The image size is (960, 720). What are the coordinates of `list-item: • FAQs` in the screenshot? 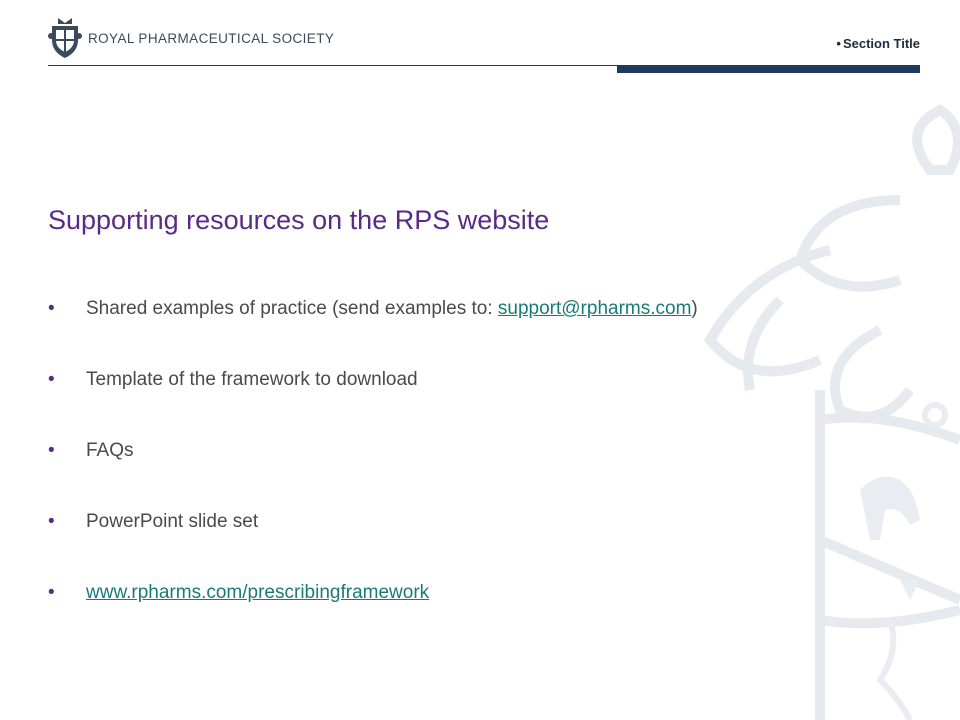 It's located at (478, 471).